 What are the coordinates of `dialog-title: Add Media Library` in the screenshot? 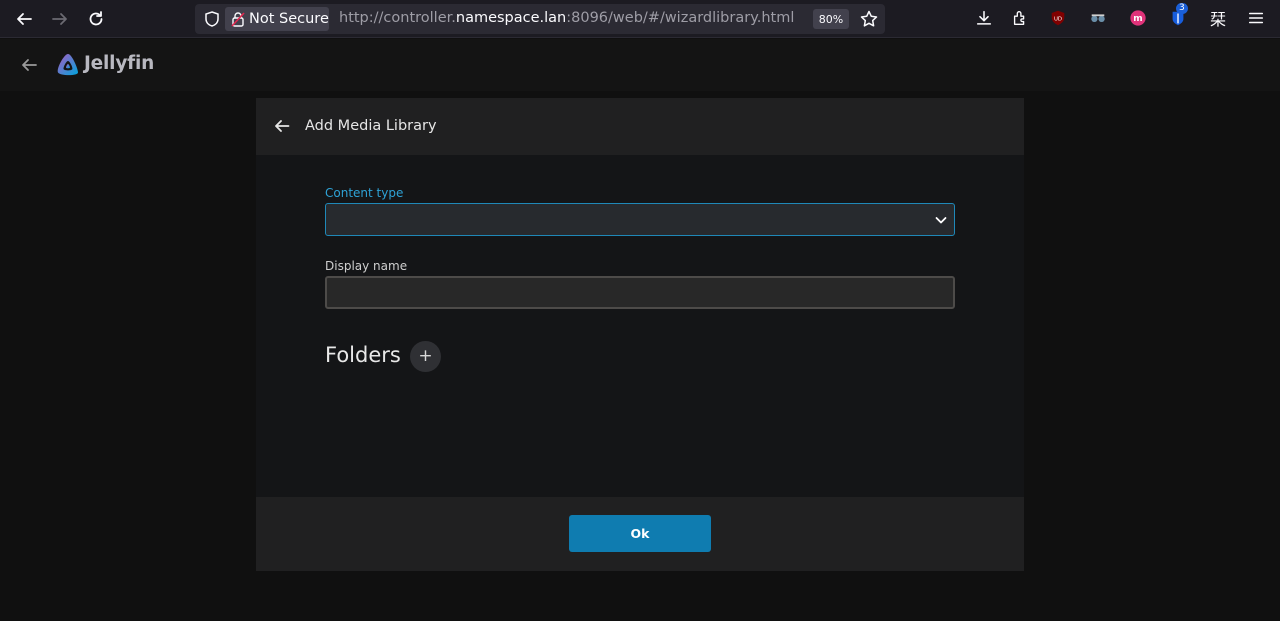 It's located at (371, 126).